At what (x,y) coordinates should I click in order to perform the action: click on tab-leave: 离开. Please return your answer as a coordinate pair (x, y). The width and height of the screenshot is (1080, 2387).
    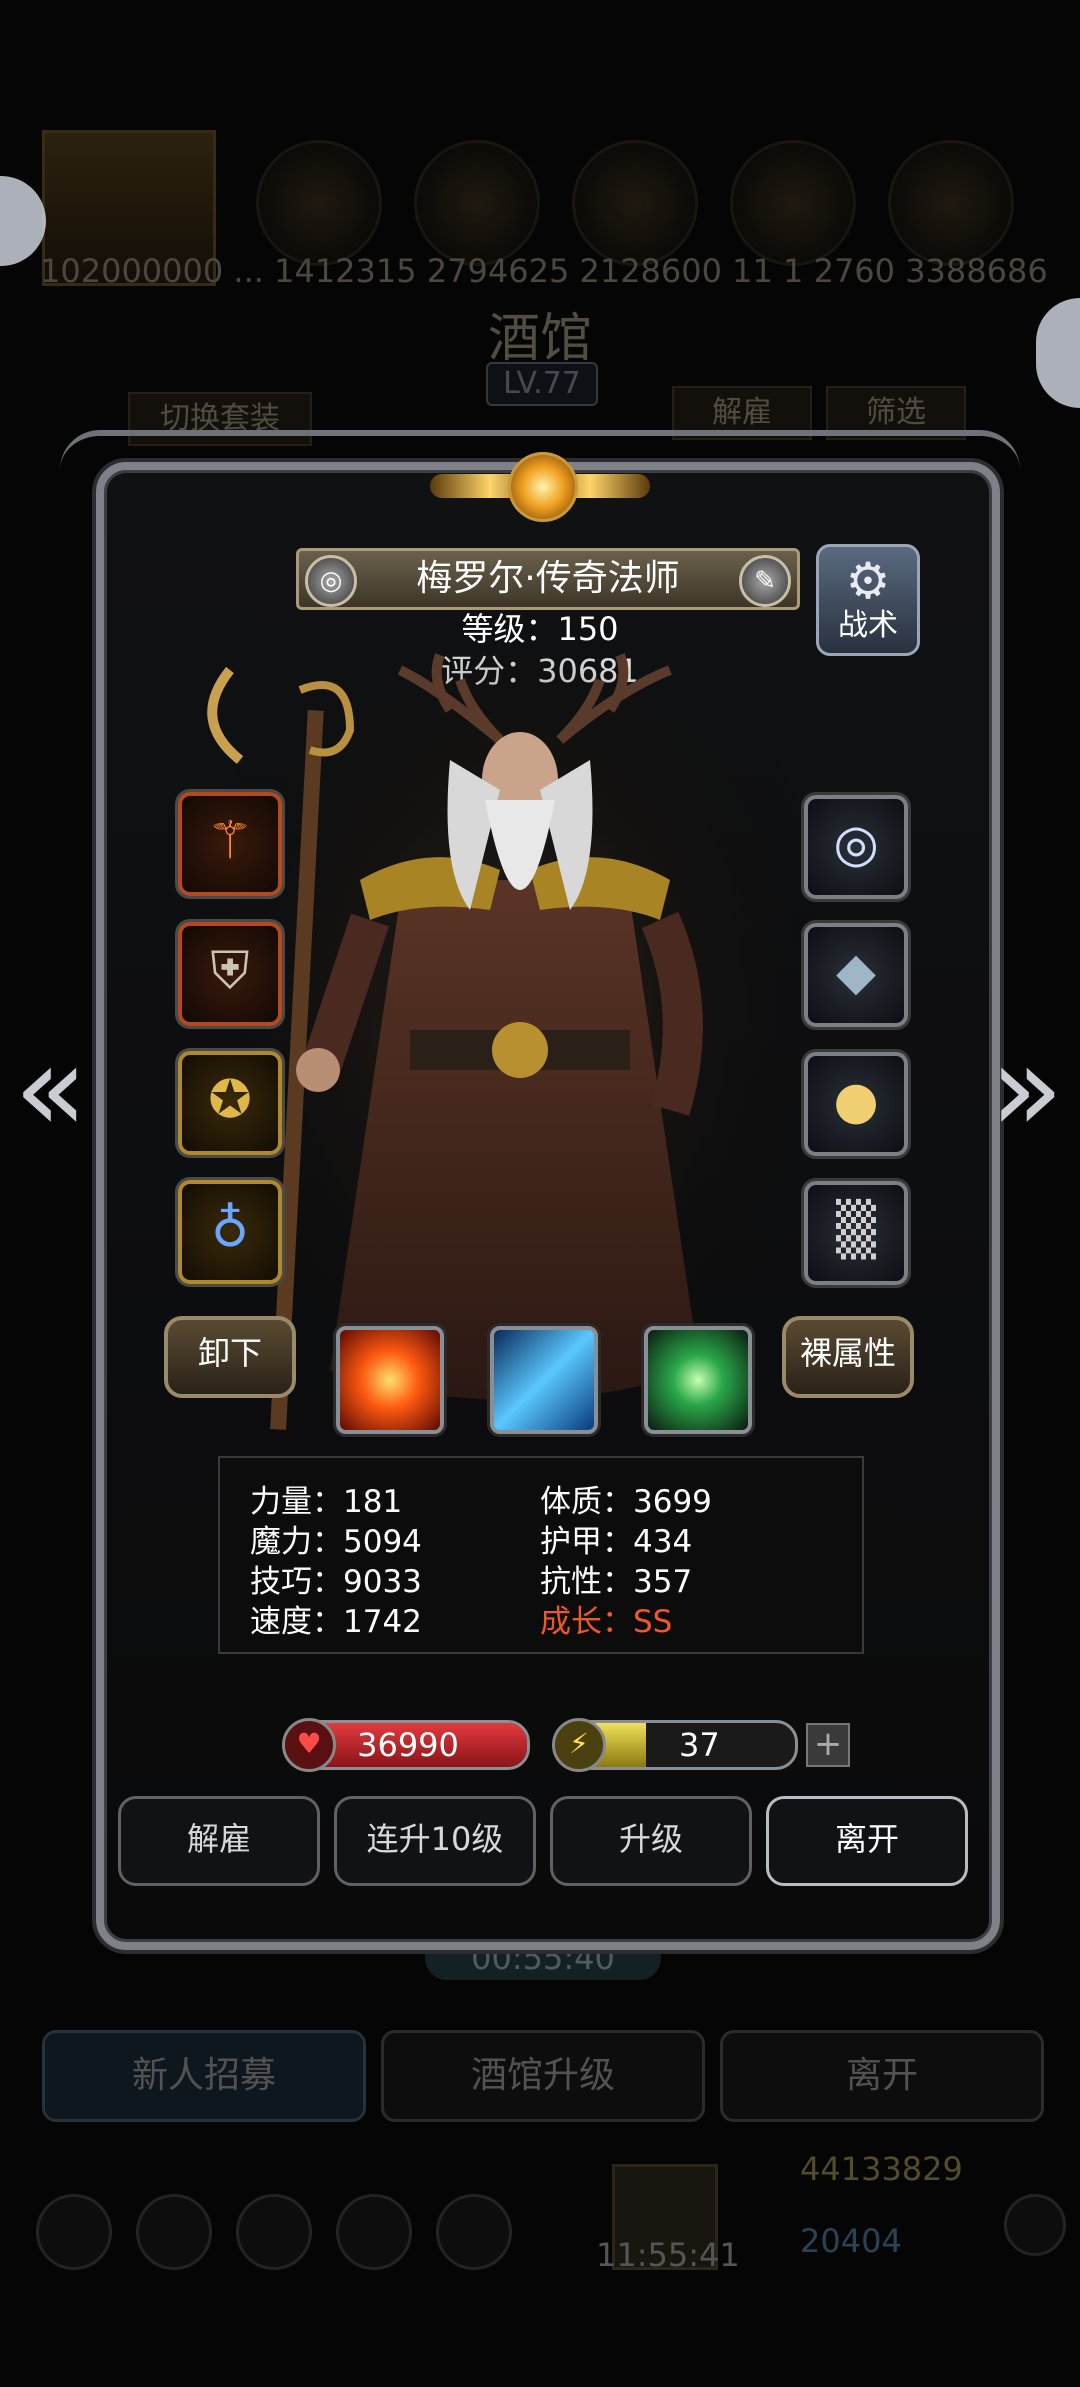
    Looking at the image, I should click on (882, 2076).